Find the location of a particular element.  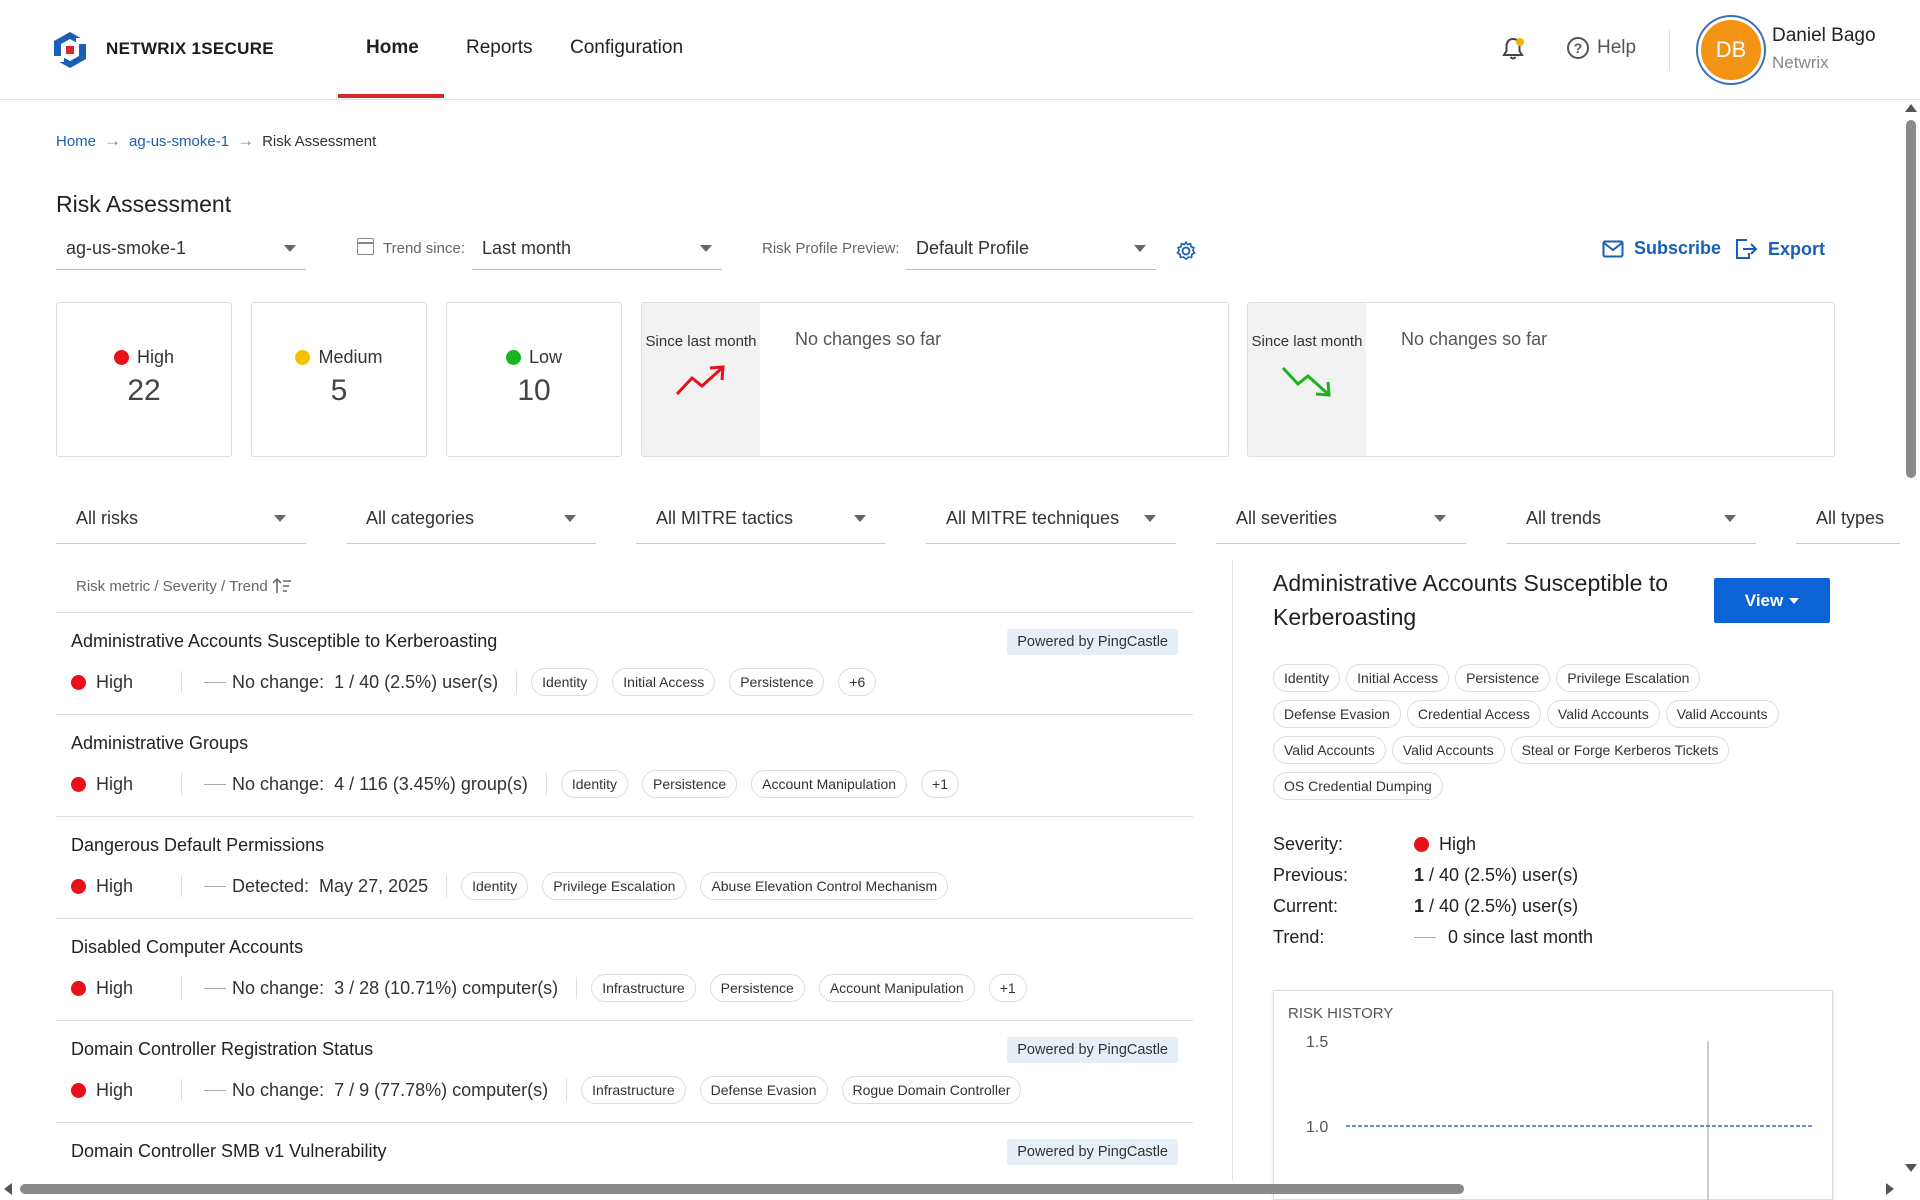

separator is located at coordinates (567, 1090).